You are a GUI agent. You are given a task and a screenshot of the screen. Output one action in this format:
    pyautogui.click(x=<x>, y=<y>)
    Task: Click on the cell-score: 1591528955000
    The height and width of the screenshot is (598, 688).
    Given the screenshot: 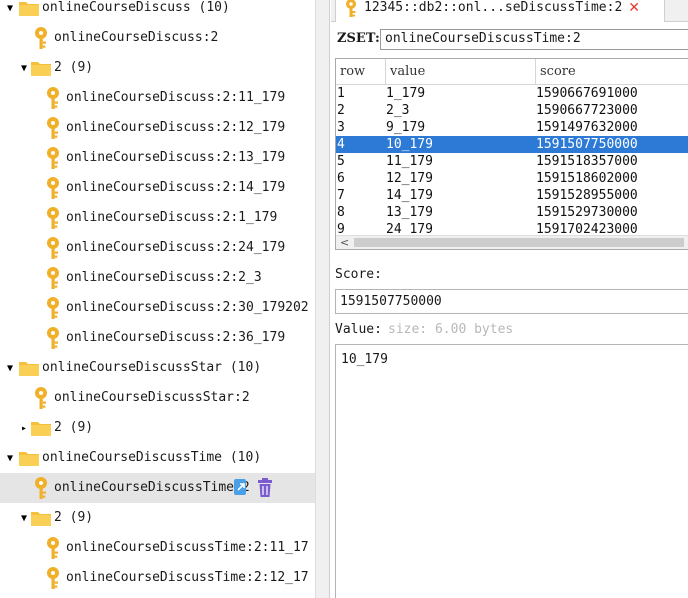 What is the action you would take?
    pyautogui.click(x=587, y=195)
    